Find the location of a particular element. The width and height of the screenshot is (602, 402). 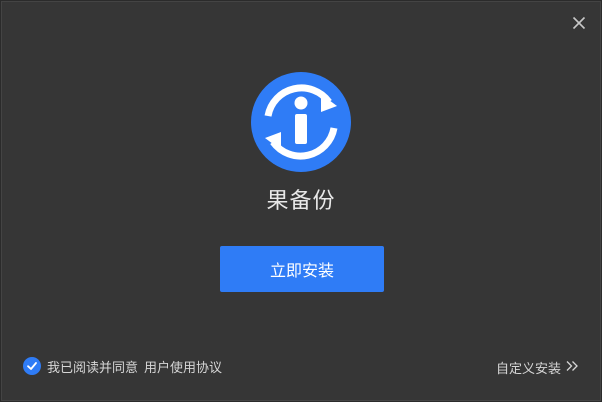

custom-install-link: 自定义安装 is located at coordinates (537, 367).